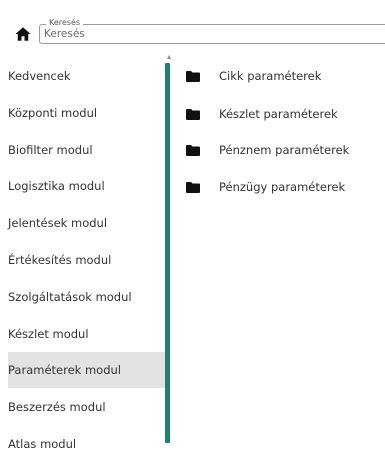 This screenshot has height=462, width=385. I want to click on folder-label: Pénznem paraméterek, so click(284, 150).